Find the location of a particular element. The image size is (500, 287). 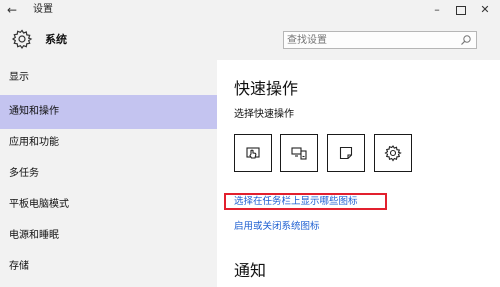

sidebar-item-power-sleep: 电源和睡眠 is located at coordinates (108, 236).